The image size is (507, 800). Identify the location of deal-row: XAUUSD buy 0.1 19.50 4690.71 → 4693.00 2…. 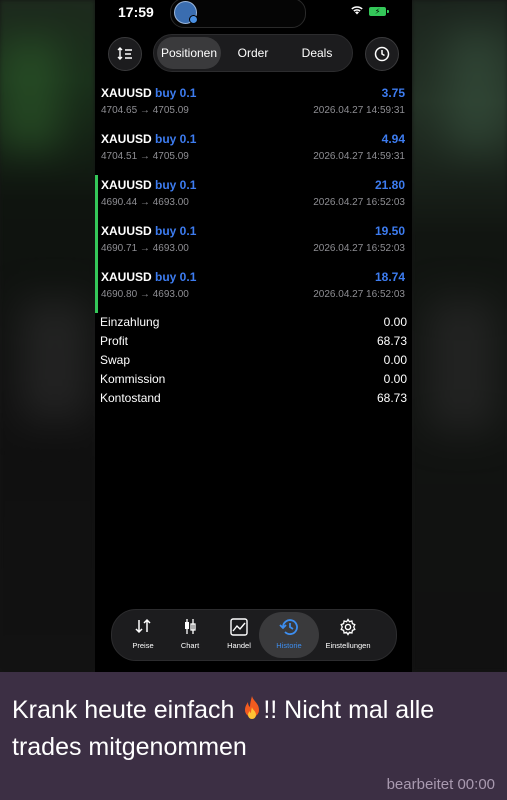
(253, 244).